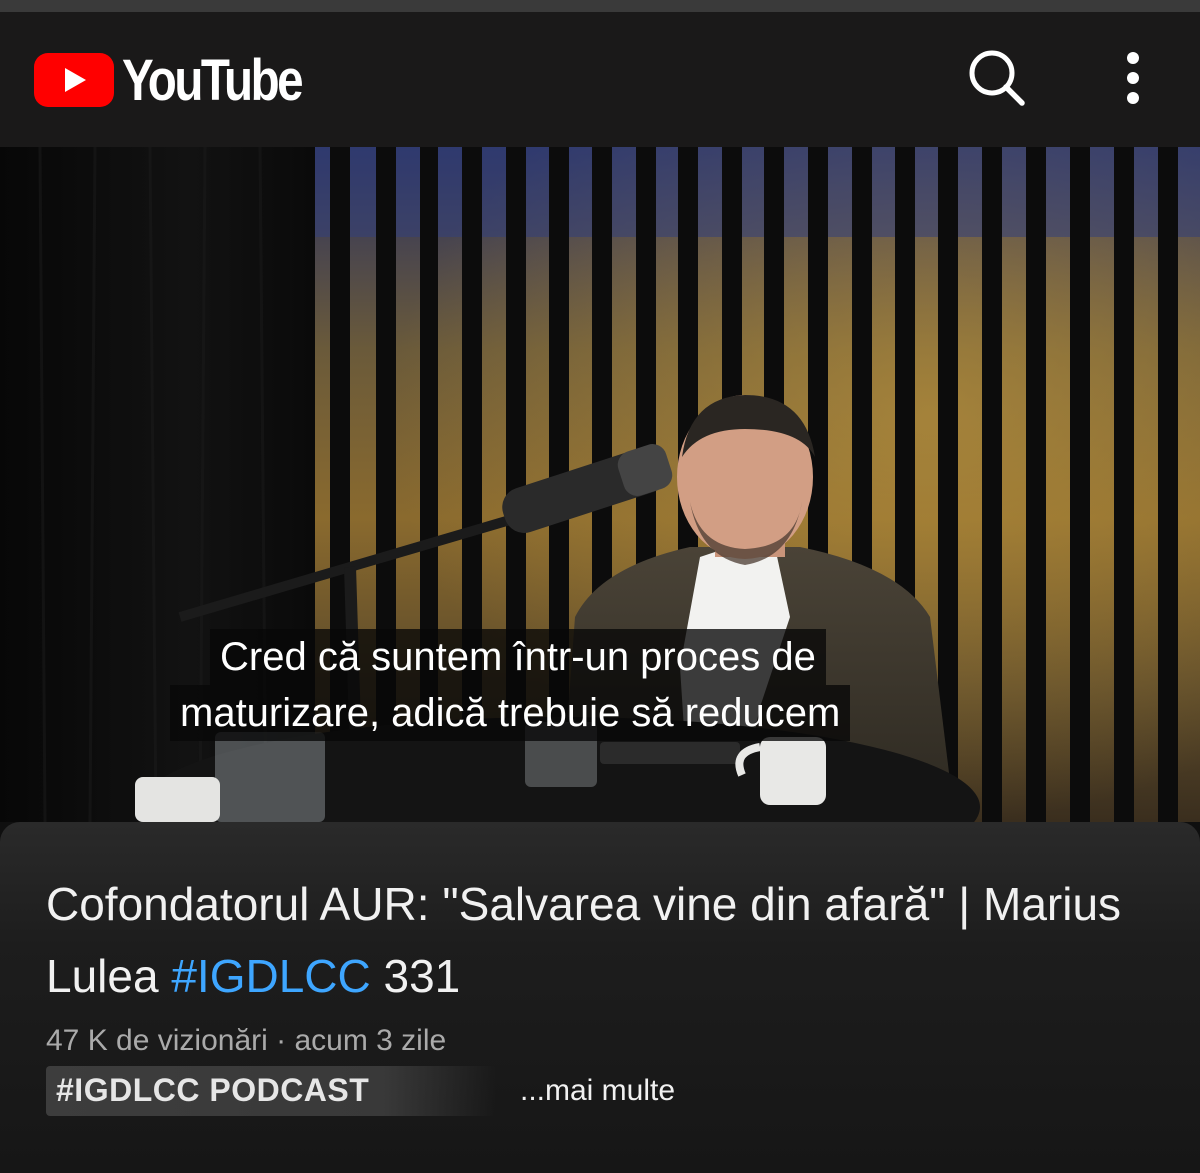  I want to click on view-count: 47 K de vizionări, so click(157, 1040).